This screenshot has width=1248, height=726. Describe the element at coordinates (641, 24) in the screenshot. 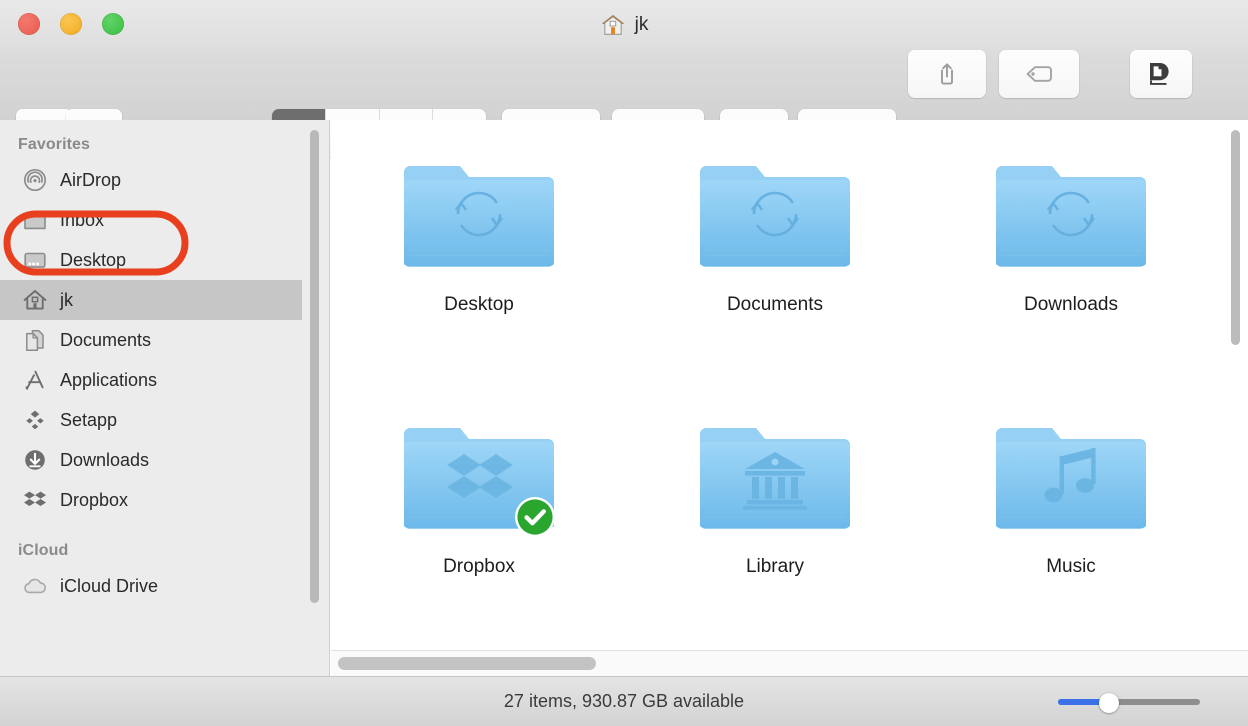

I see `window-title-text: jk` at that location.